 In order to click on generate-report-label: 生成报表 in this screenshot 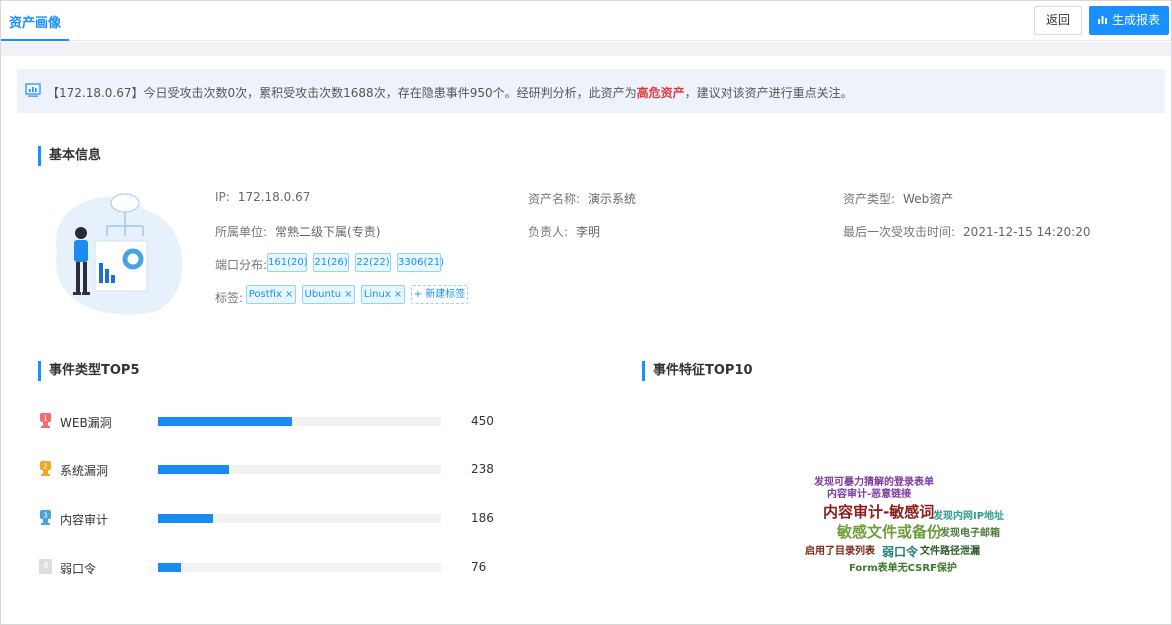, I will do `click(1135, 20)`.